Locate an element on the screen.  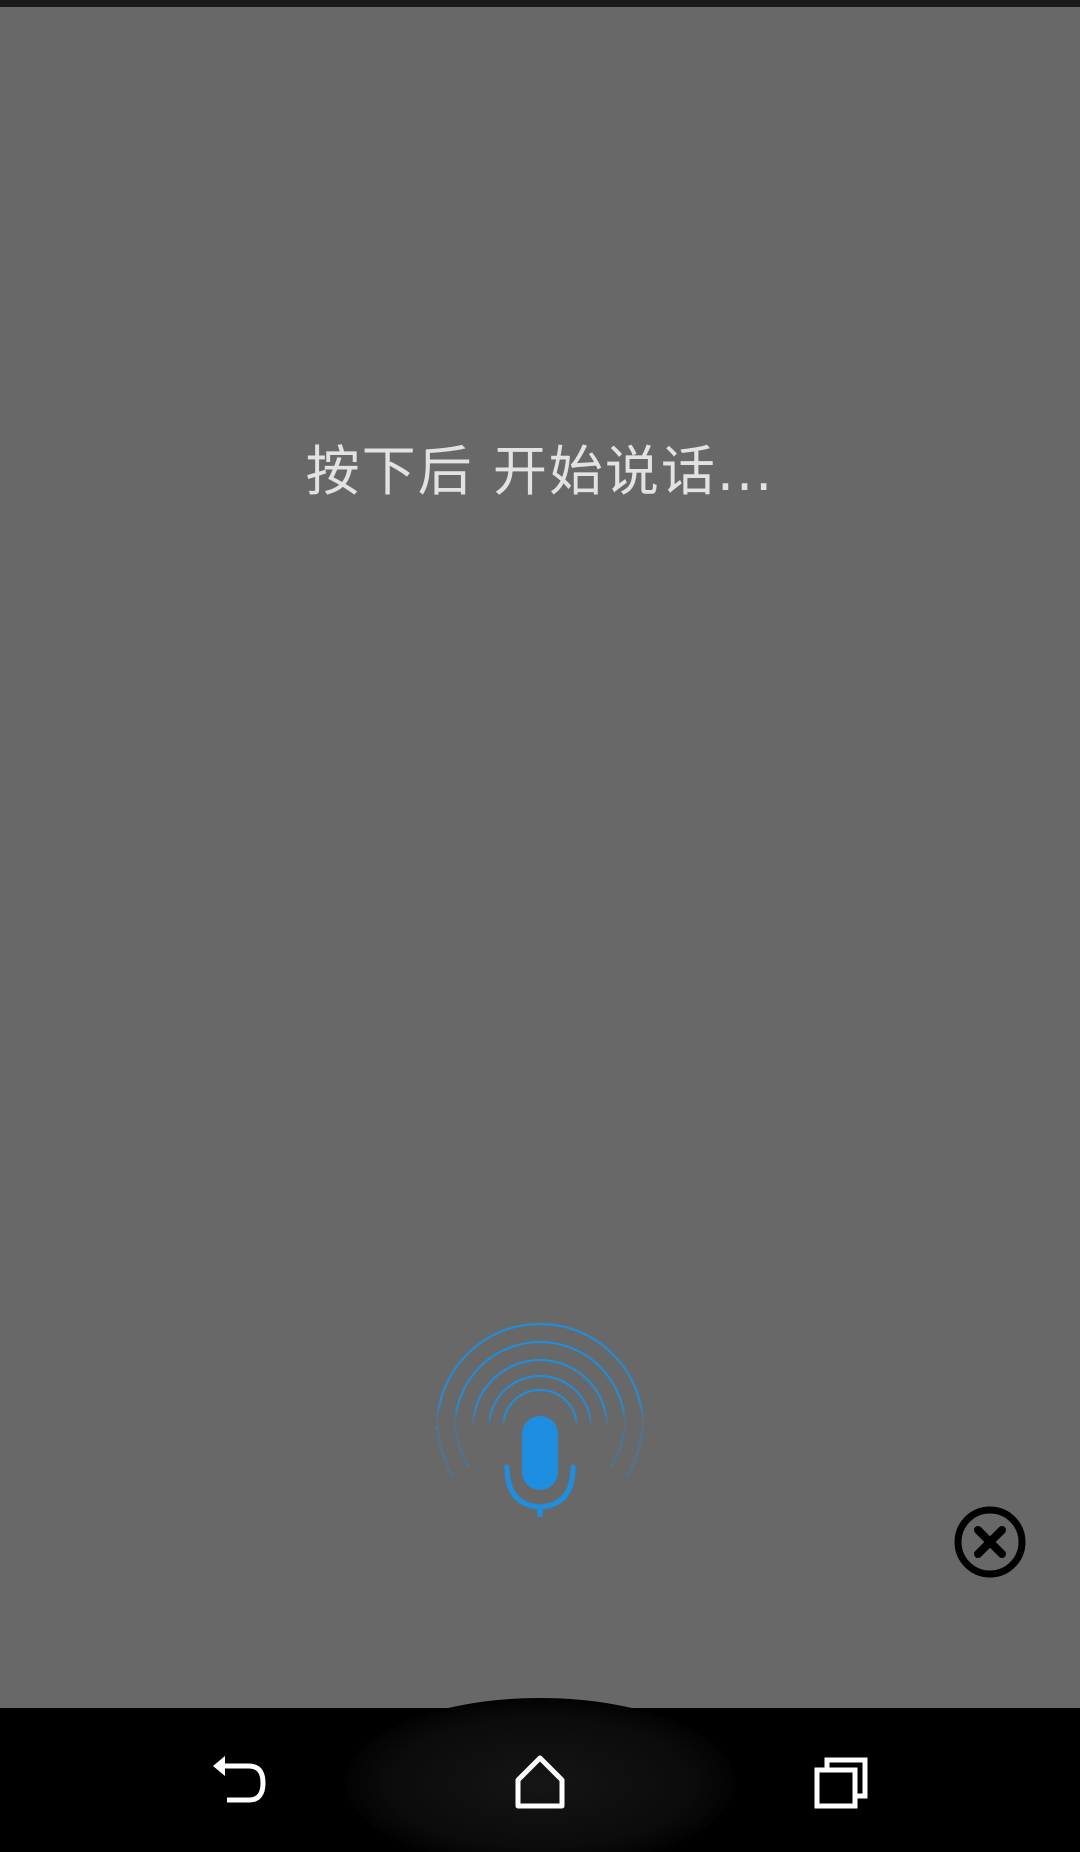
back-button is located at coordinates (240, 1783).